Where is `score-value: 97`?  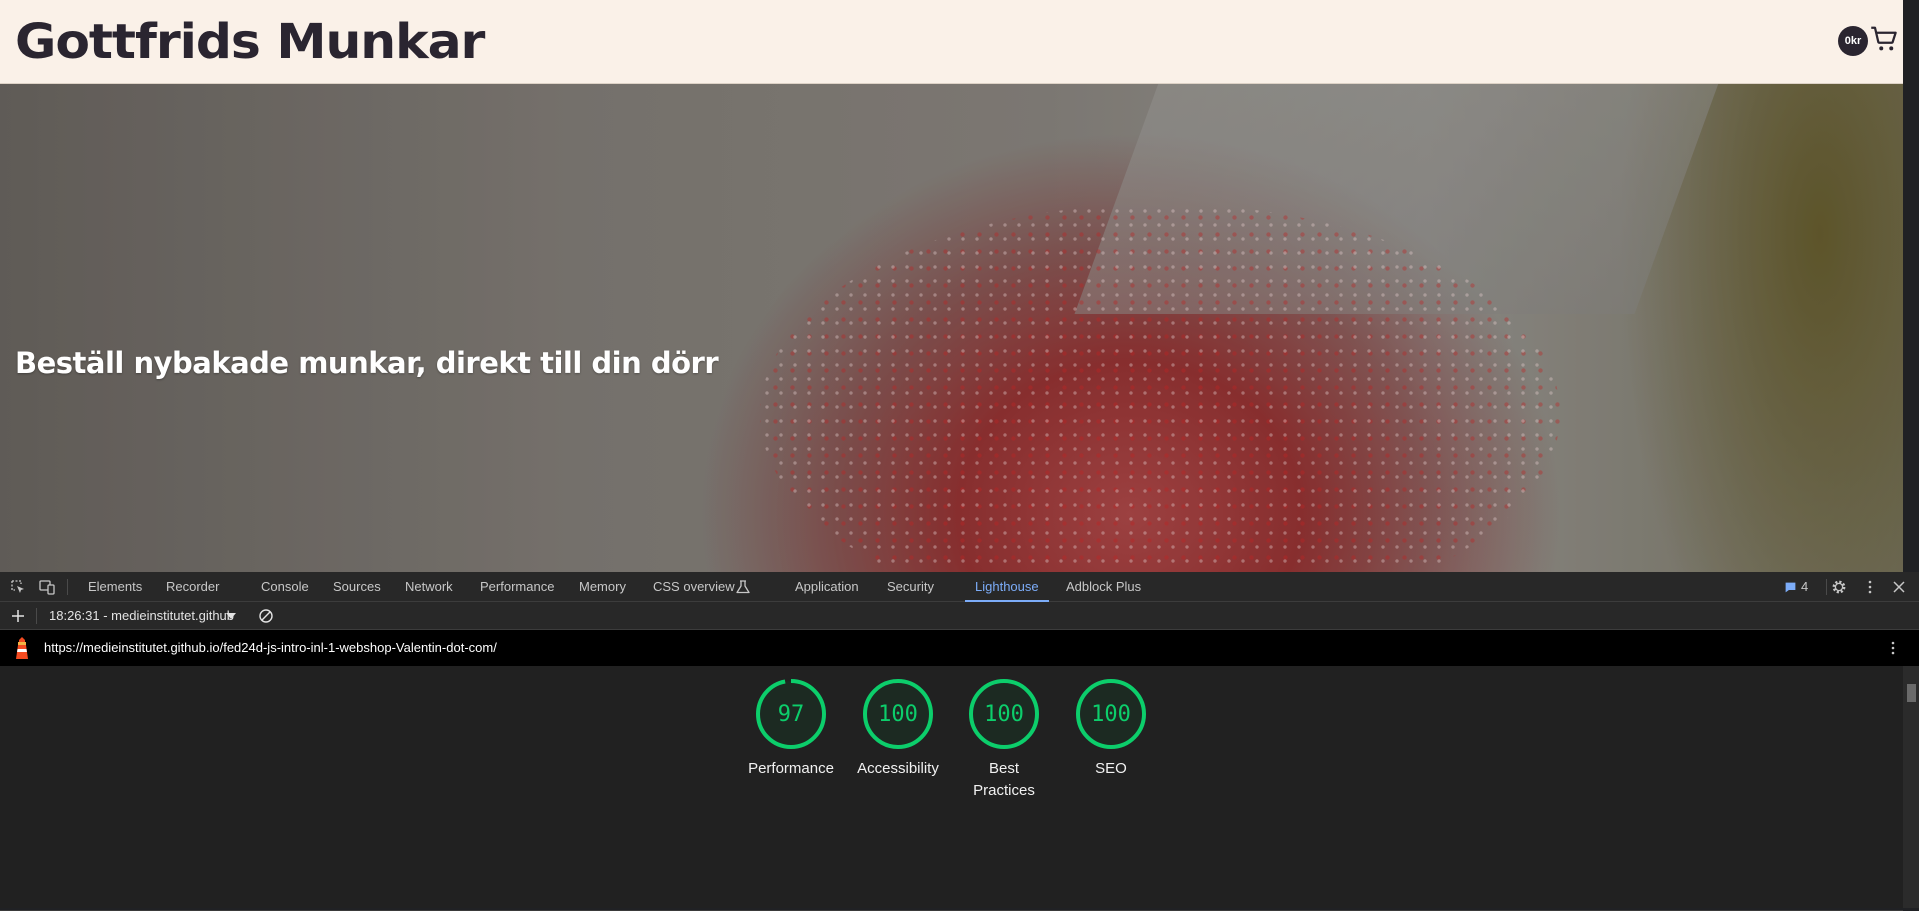
score-value: 97 is located at coordinates (791, 714).